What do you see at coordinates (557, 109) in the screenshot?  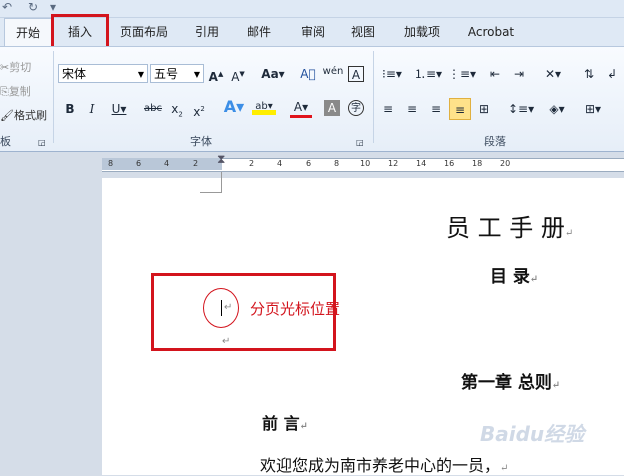 I see `shading-icon: ◈▾` at bounding box center [557, 109].